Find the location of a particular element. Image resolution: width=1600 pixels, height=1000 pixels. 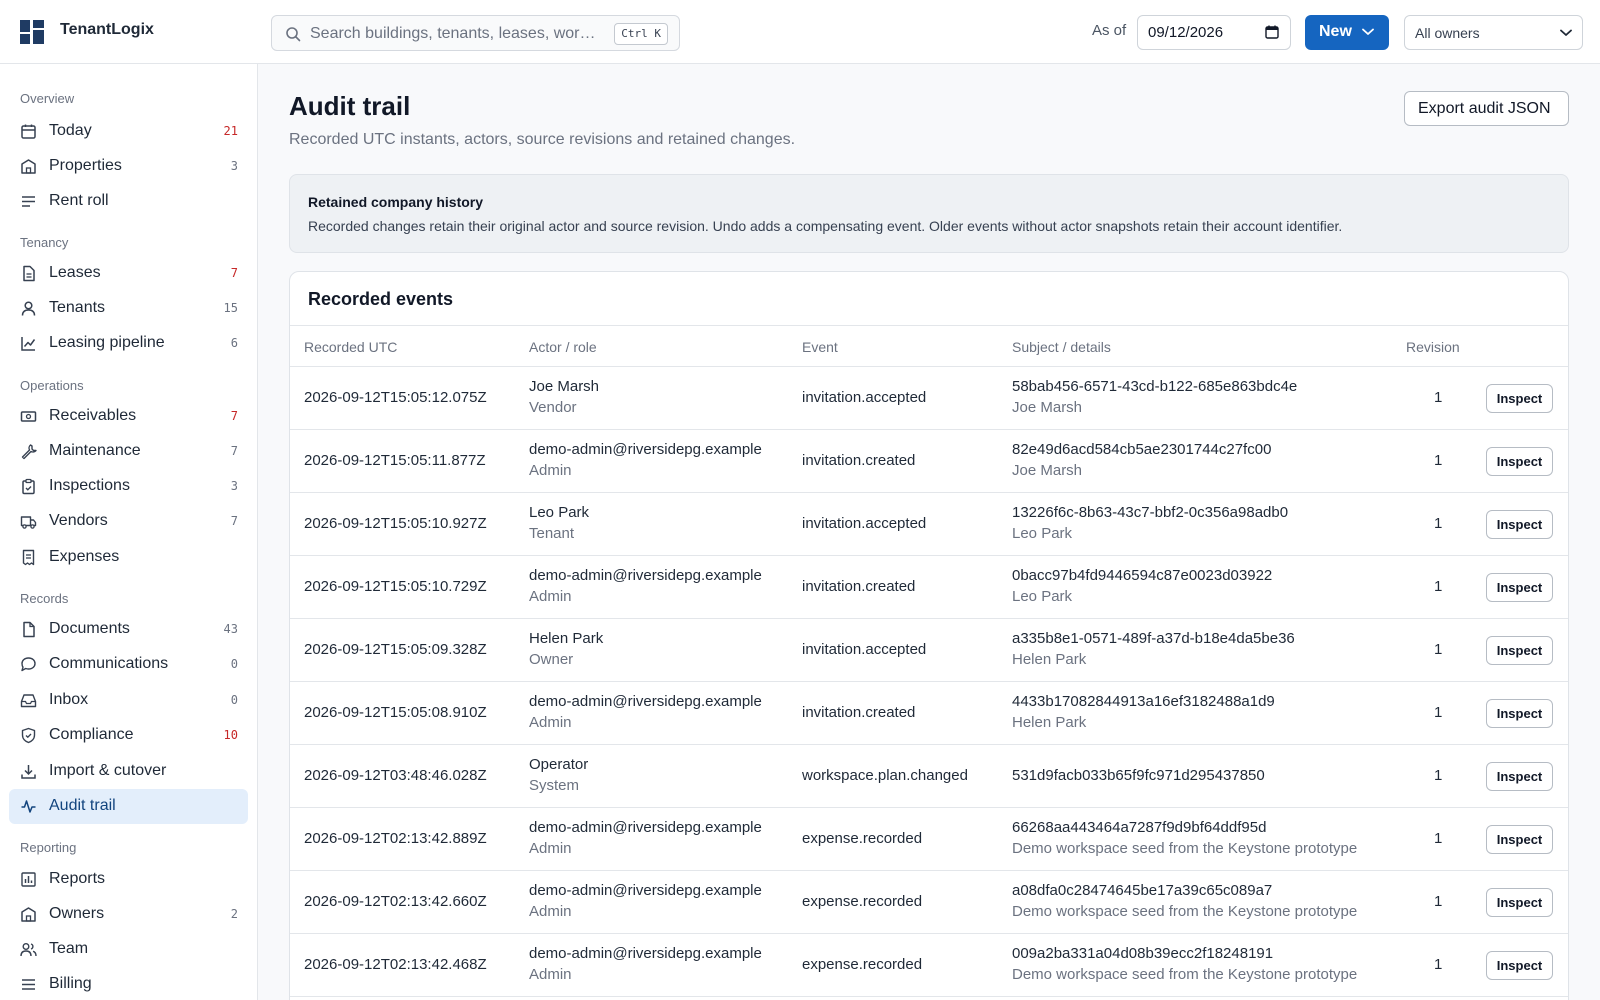

event-cell: workspace.plan.changed is located at coordinates (885, 775).